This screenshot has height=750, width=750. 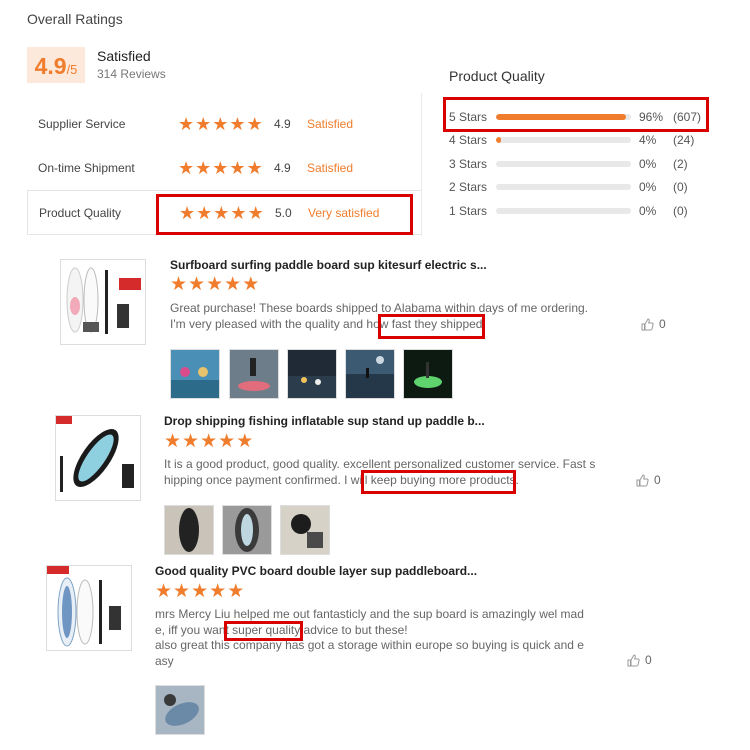 What do you see at coordinates (687, 116) in the screenshot?
I see `distribution-count: (607)` at bounding box center [687, 116].